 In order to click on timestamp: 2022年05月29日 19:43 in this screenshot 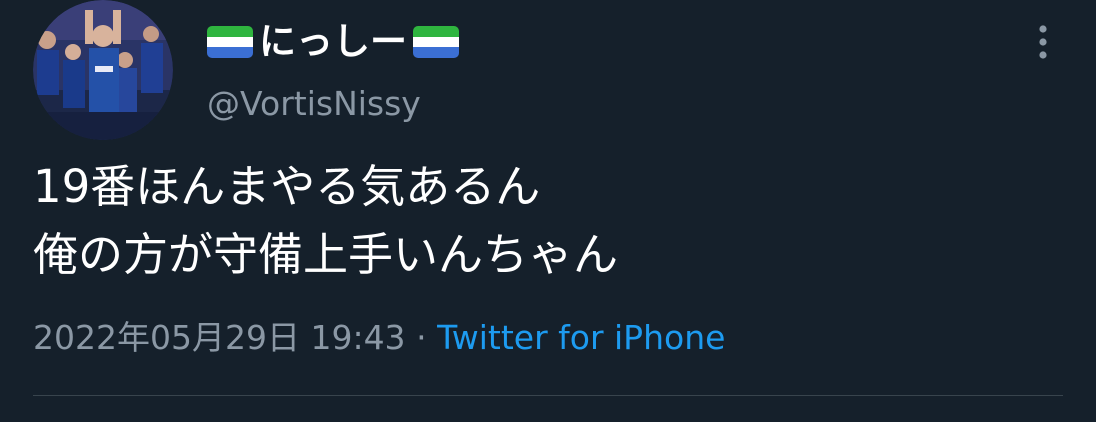, I will do `click(219, 337)`.